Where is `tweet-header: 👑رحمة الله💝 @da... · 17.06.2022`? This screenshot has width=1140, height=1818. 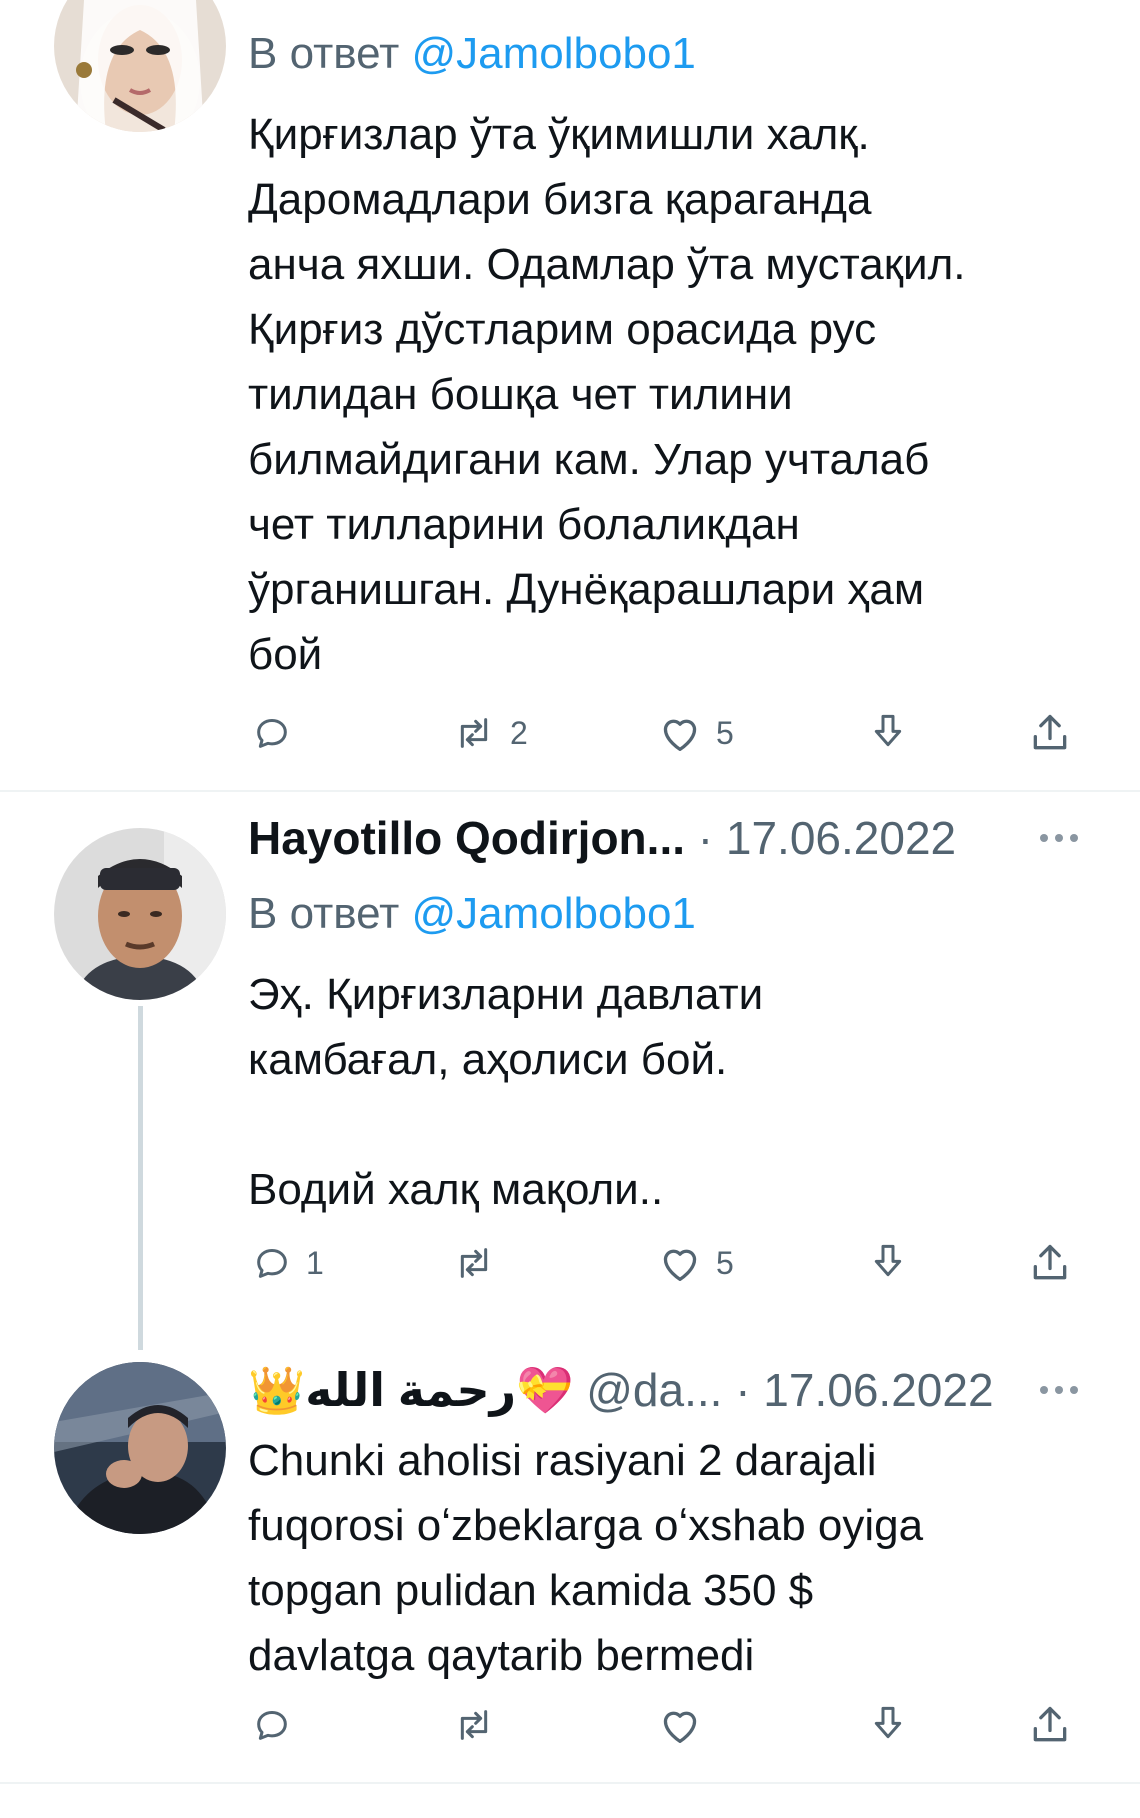
tweet-header: 👑رحمة الله💝 @da... · 17.06.2022 is located at coordinates (621, 1390).